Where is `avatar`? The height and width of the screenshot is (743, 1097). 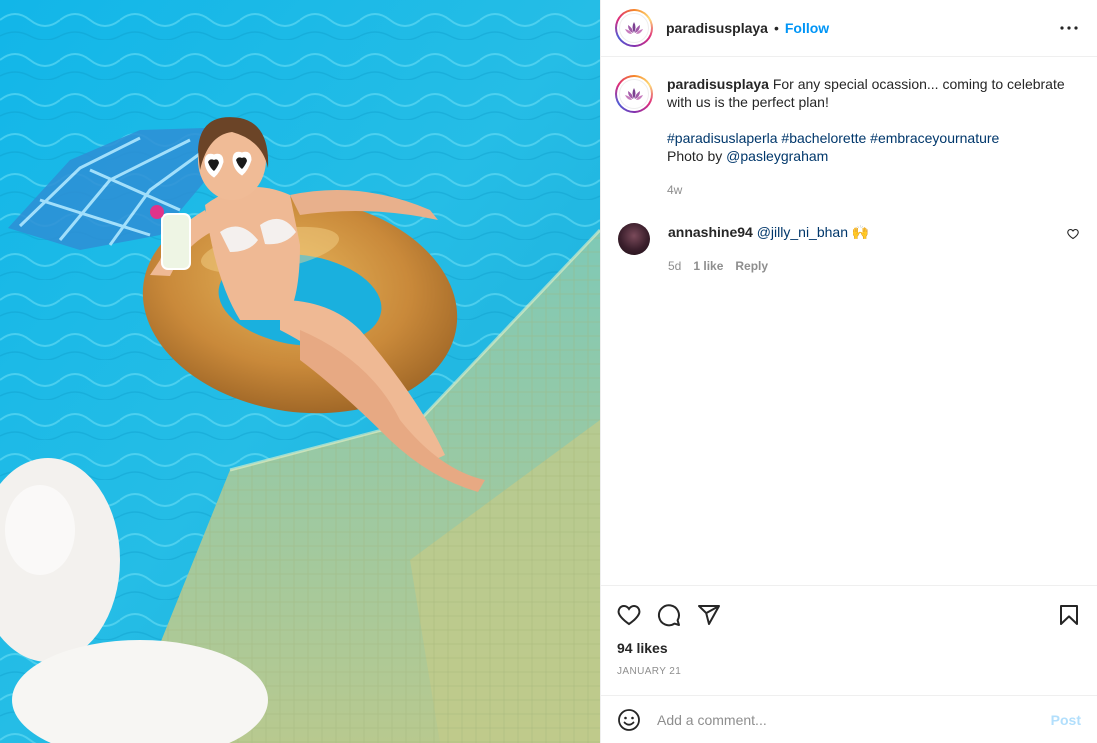
avatar is located at coordinates (634, 28).